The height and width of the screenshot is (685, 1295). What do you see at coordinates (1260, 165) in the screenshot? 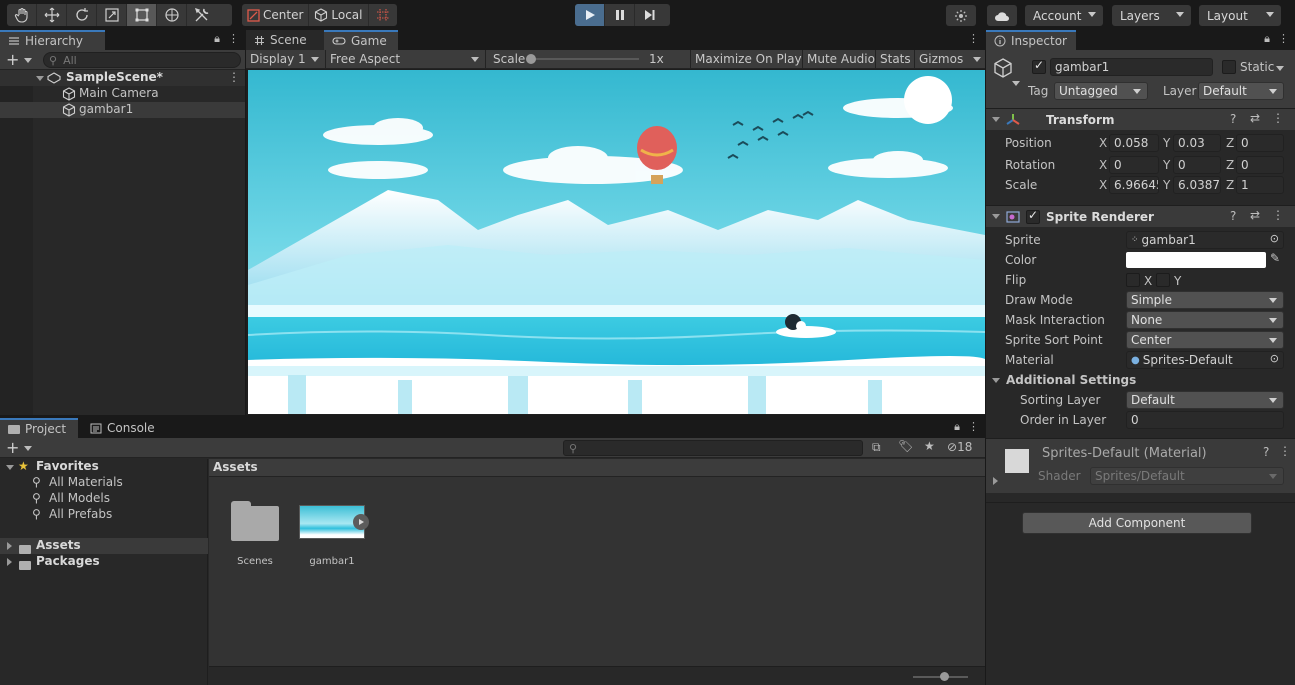
I see `rotation-z-field: 0` at bounding box center [1260, 165].